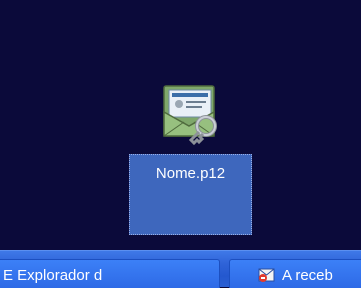 This screenshot has width=361, height=288. Describe the element at coordinates (53, 275) in the screenshot. I see `taskbar-button-label: E Explorador d` at that location.